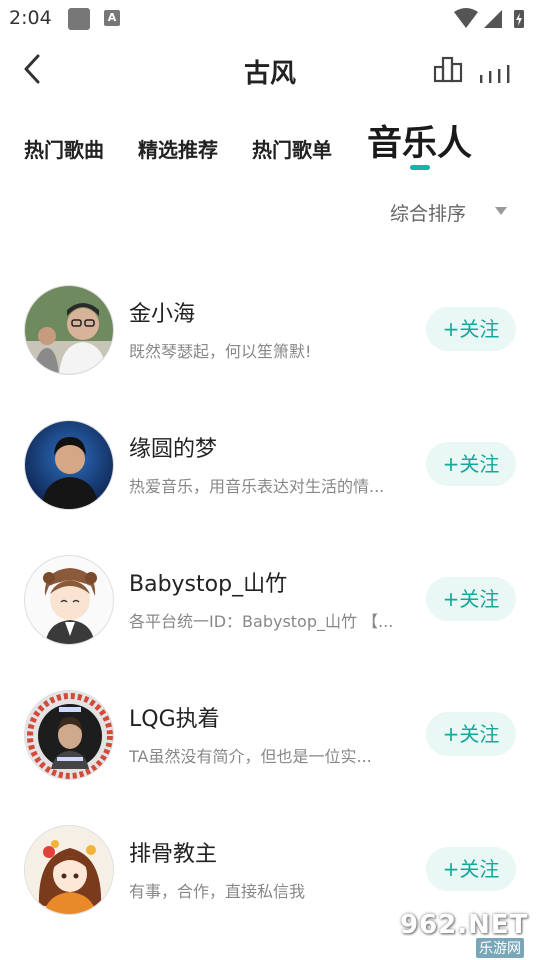 This screenshot has width=540, height=960. I want to click on chart-button, so click(450, 69).